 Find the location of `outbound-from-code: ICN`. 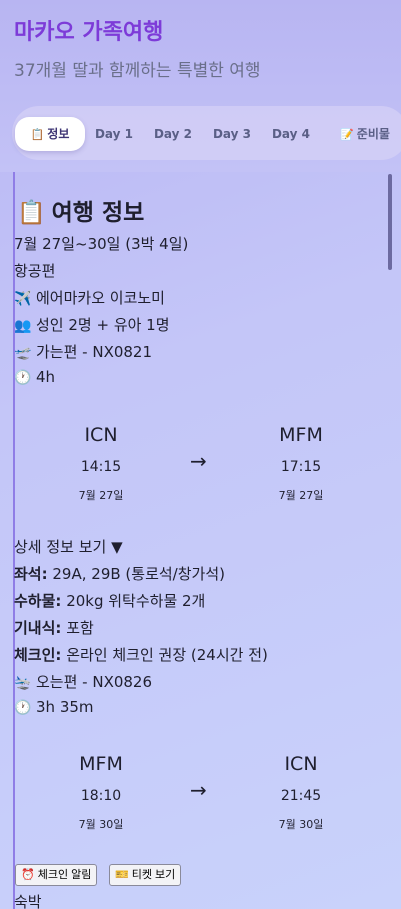

outbound-from-code: ICN is located at coordinates (101, 435).